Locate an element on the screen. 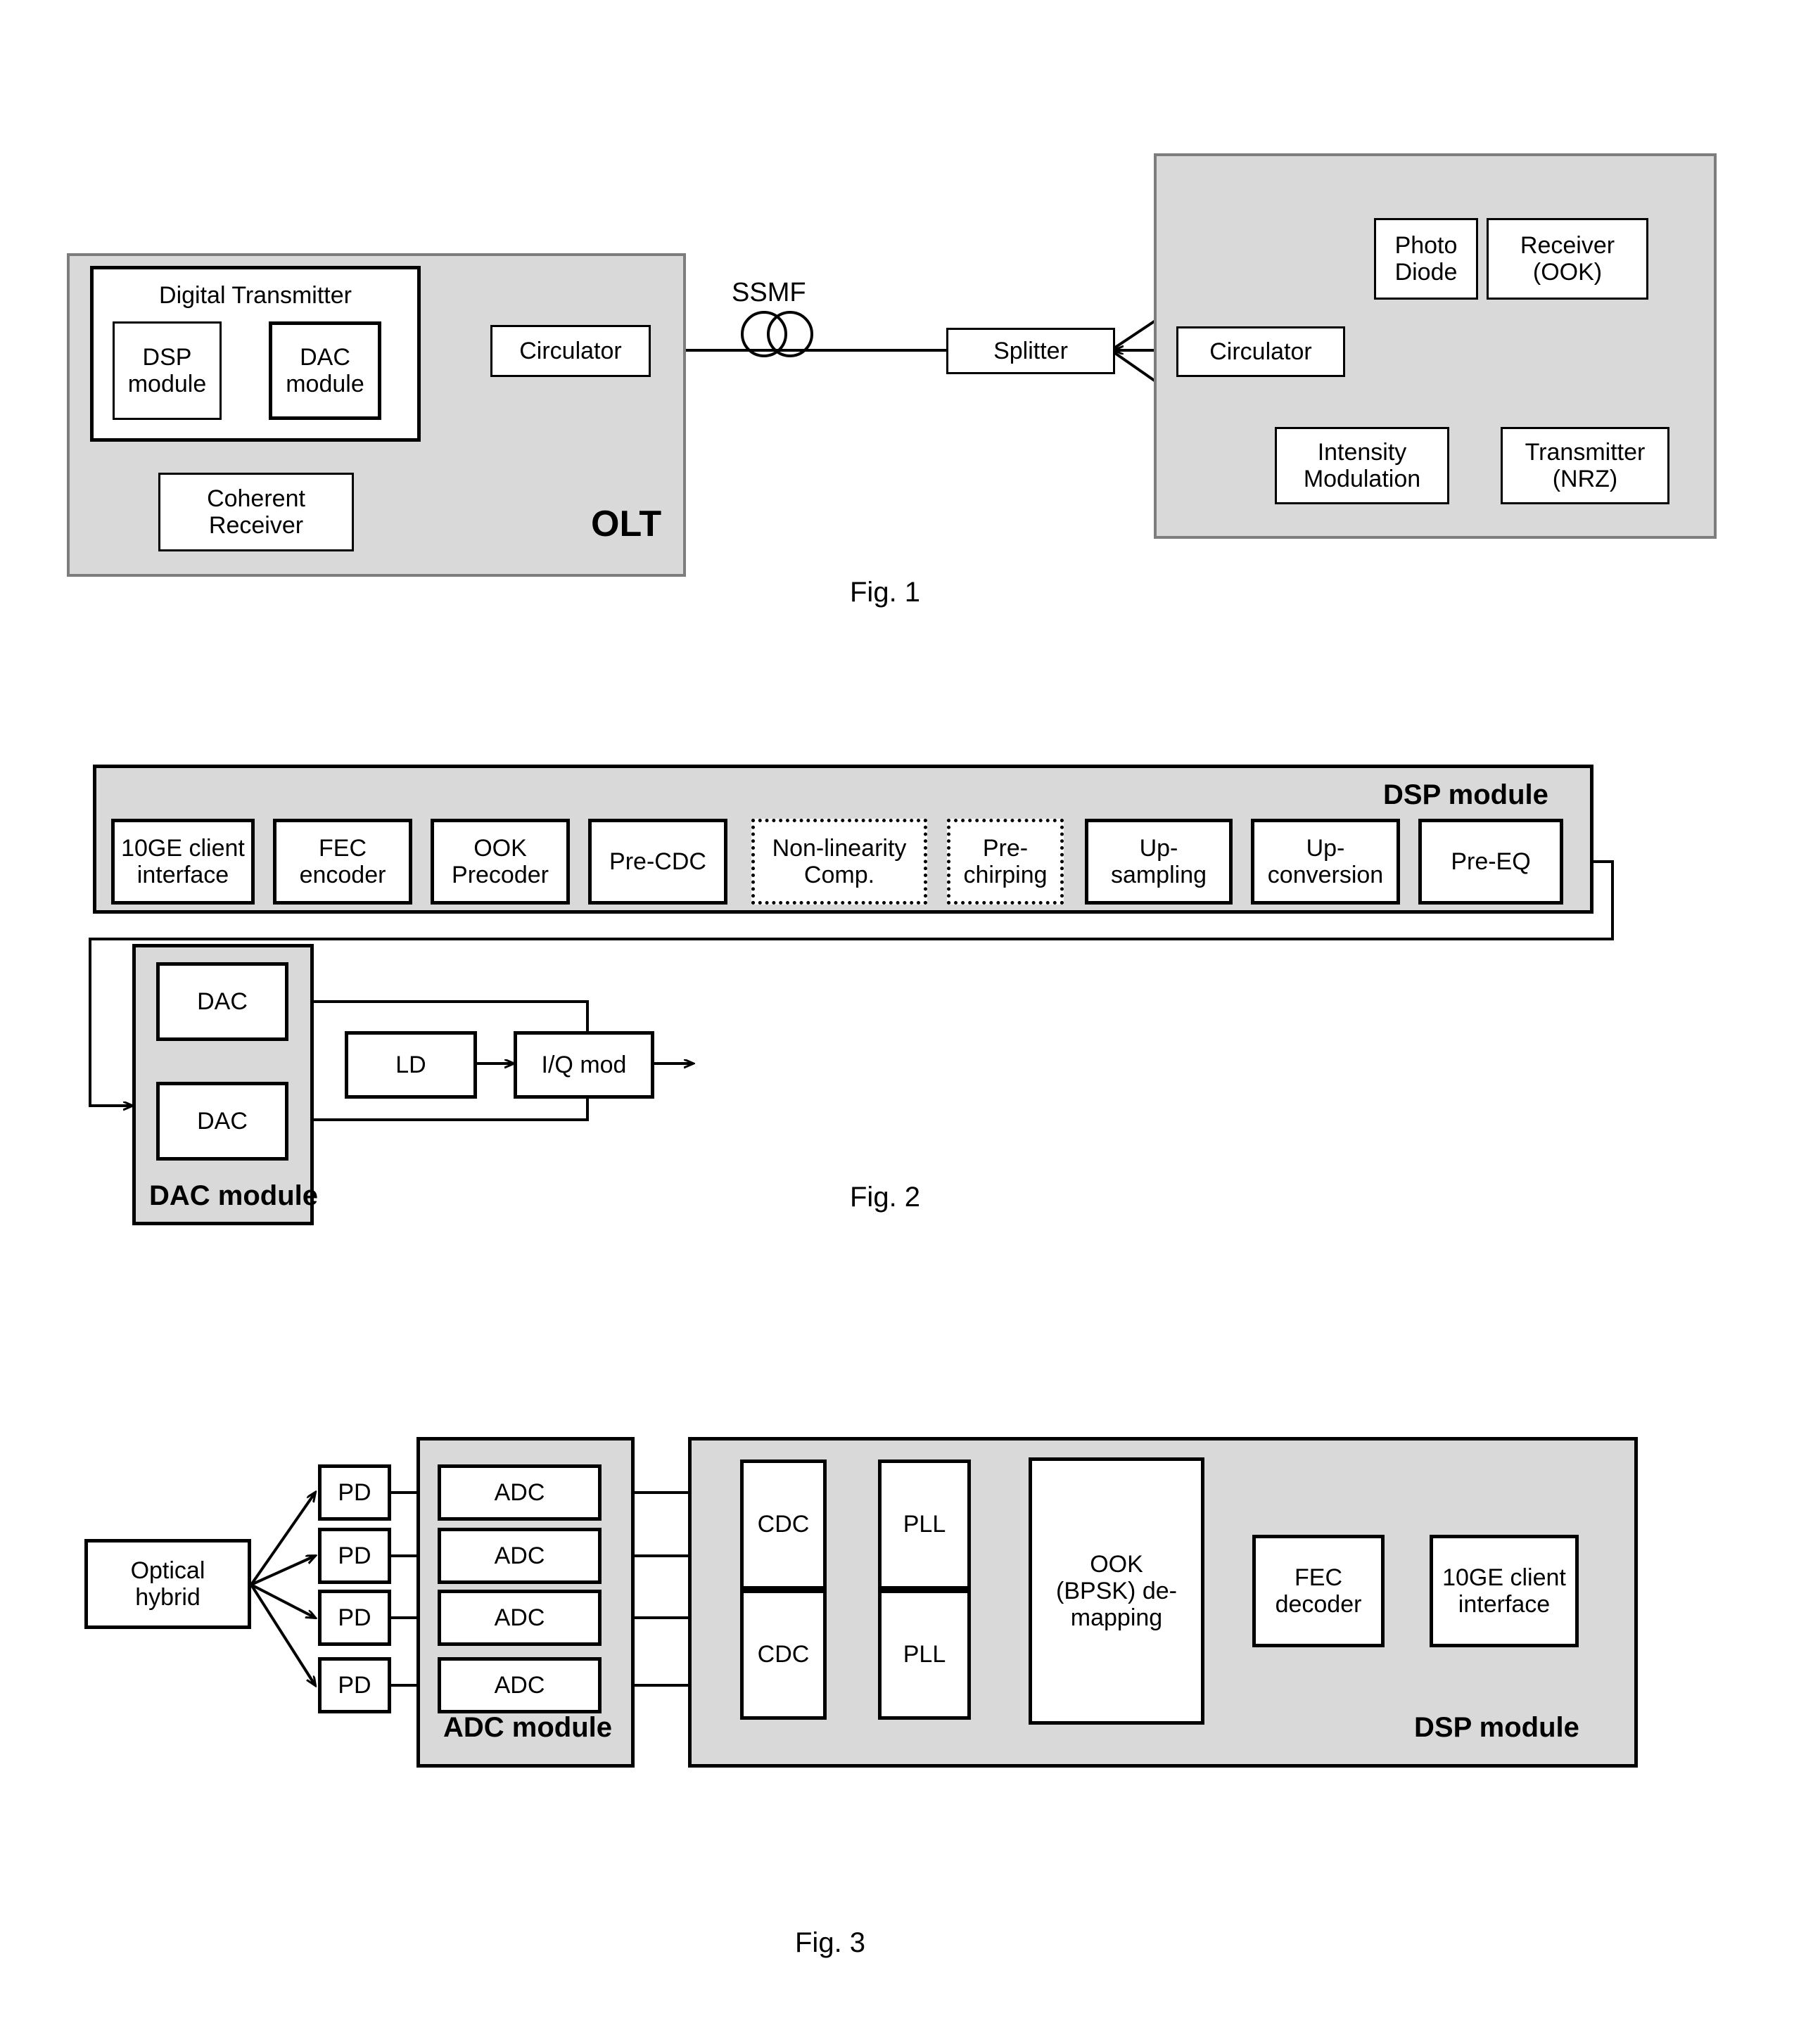 This screenshot has height=2044, width=1794. coherent-receiver-line1: Coherent is located at coordinates (256, 498).